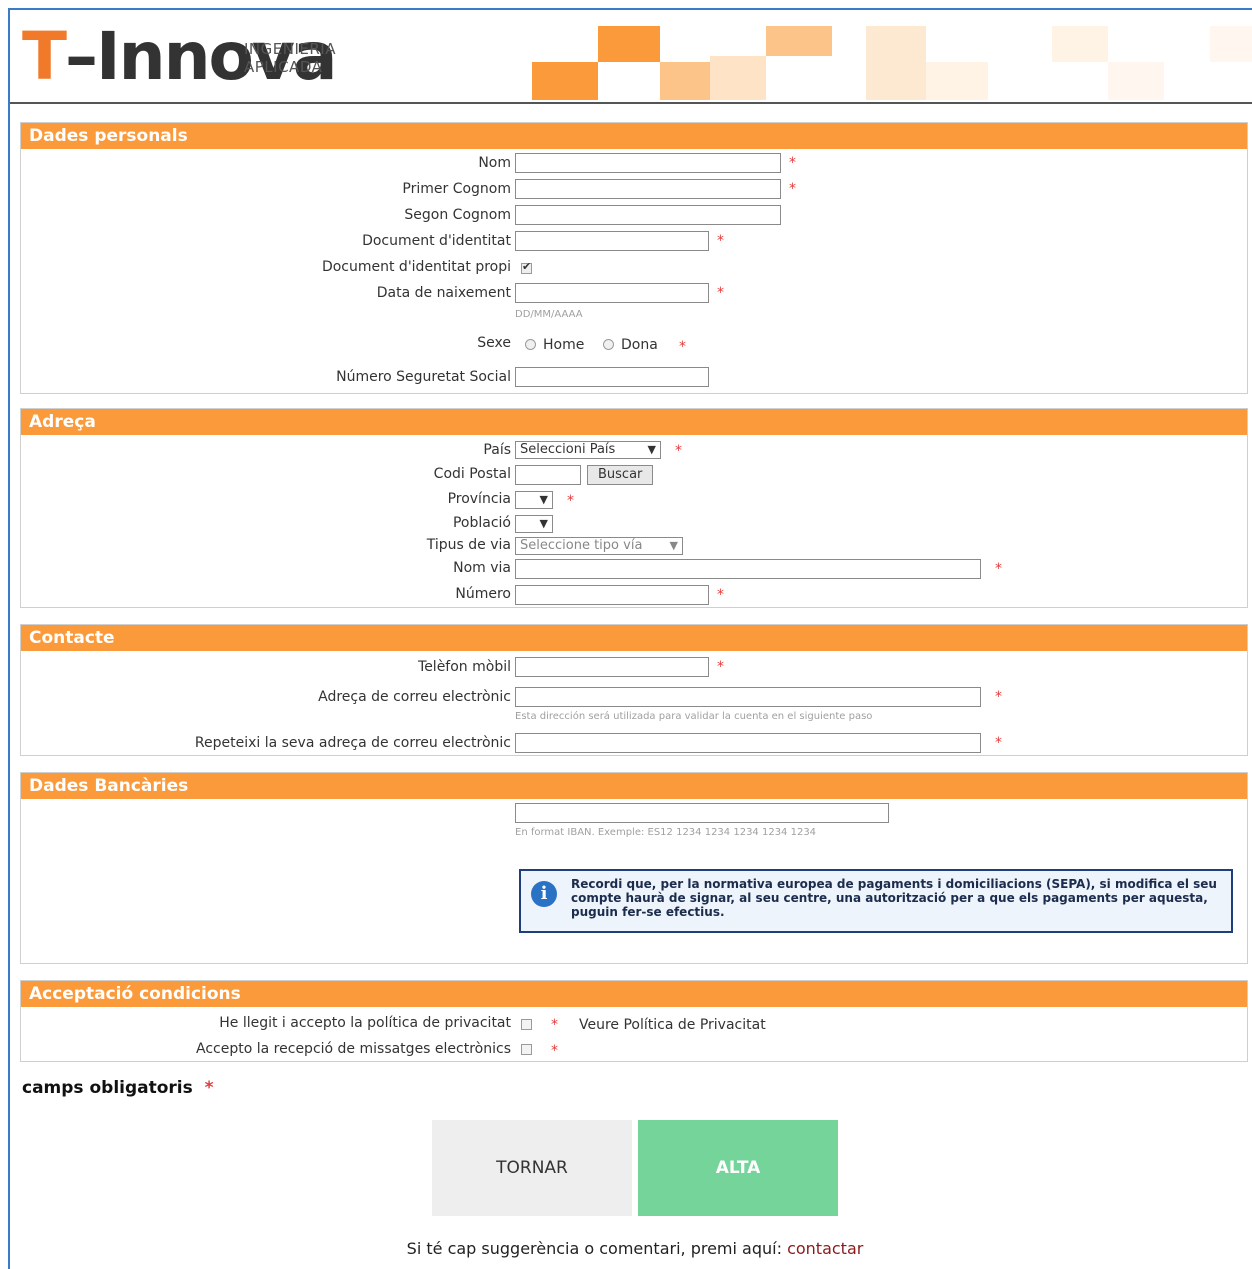  Describe the element at coordinates (612, 241) in the screenshot. I see `document-input` at that location.